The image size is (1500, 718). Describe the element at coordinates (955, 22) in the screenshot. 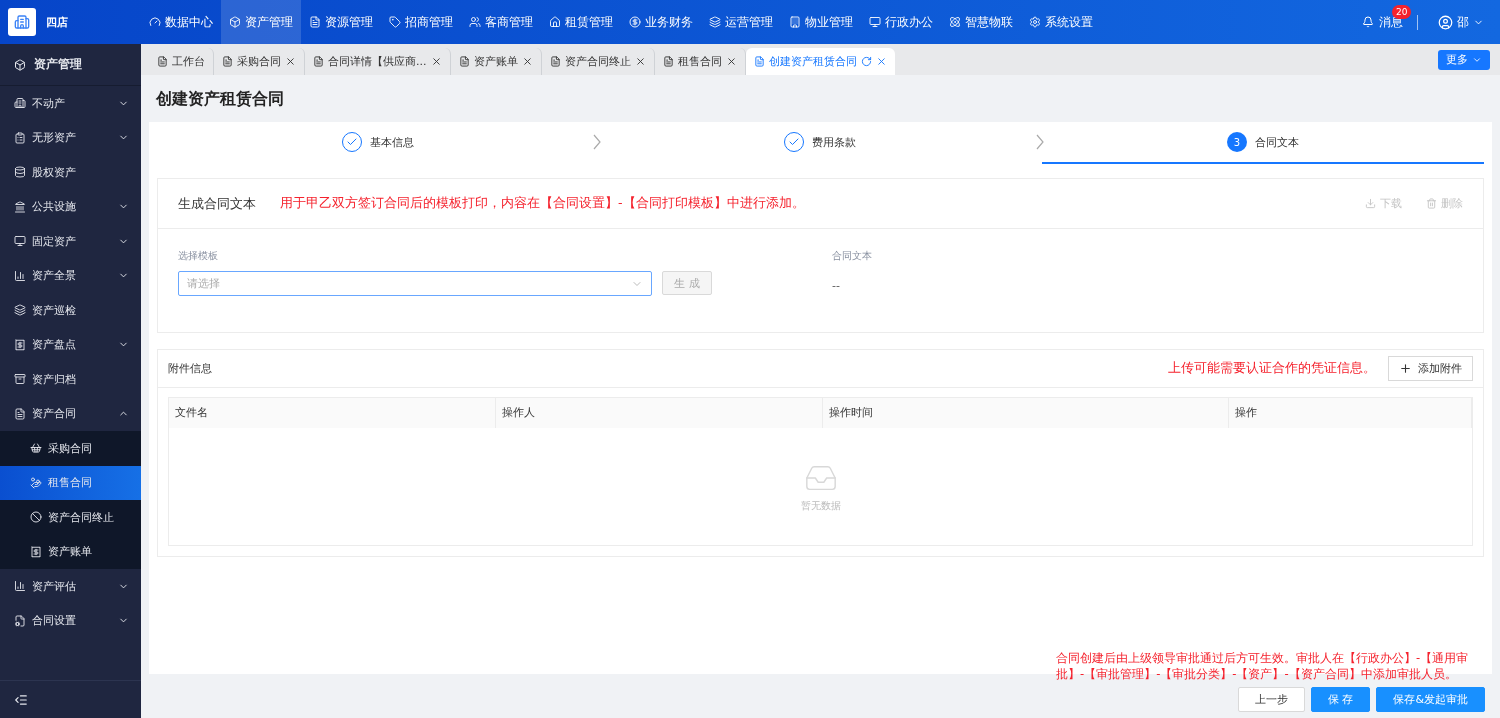

I see `atom-icon` at that location.